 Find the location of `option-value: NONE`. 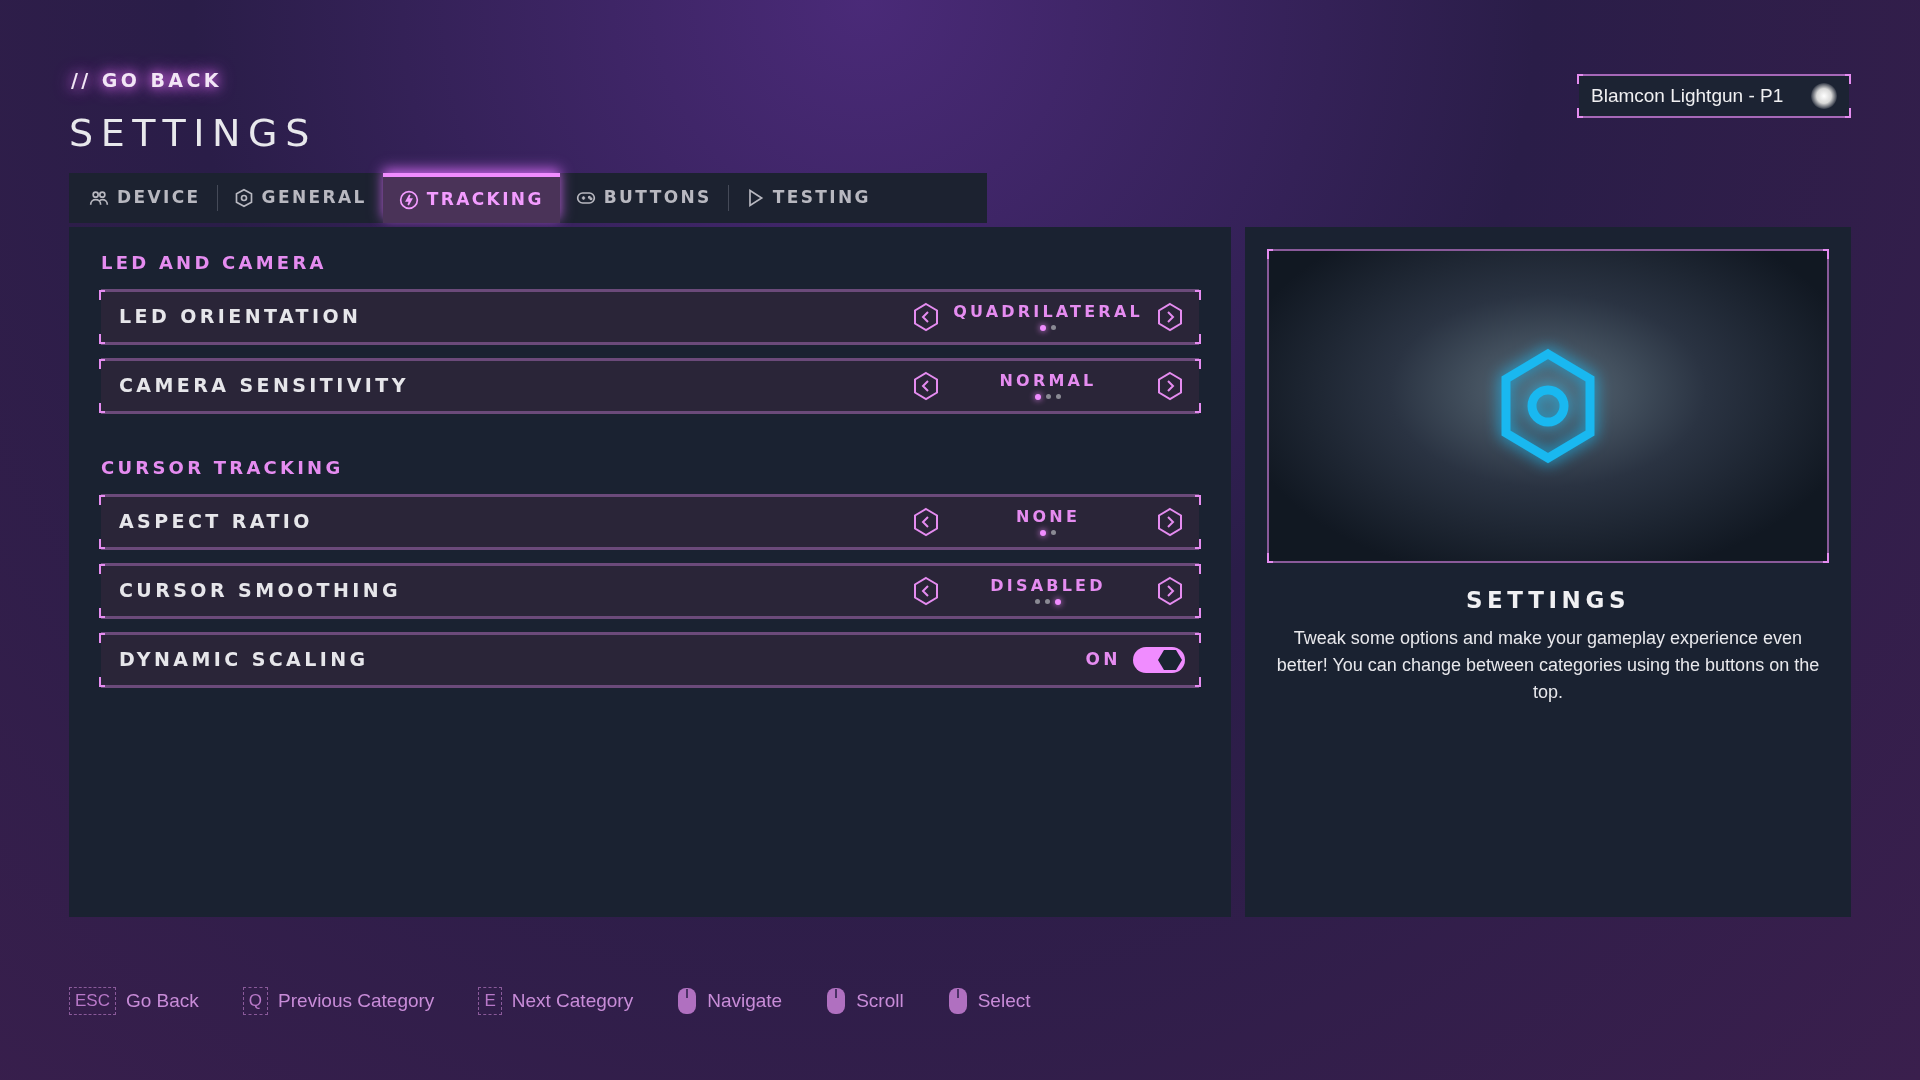

option-value: NONE is located at coordinates (1048, 517).